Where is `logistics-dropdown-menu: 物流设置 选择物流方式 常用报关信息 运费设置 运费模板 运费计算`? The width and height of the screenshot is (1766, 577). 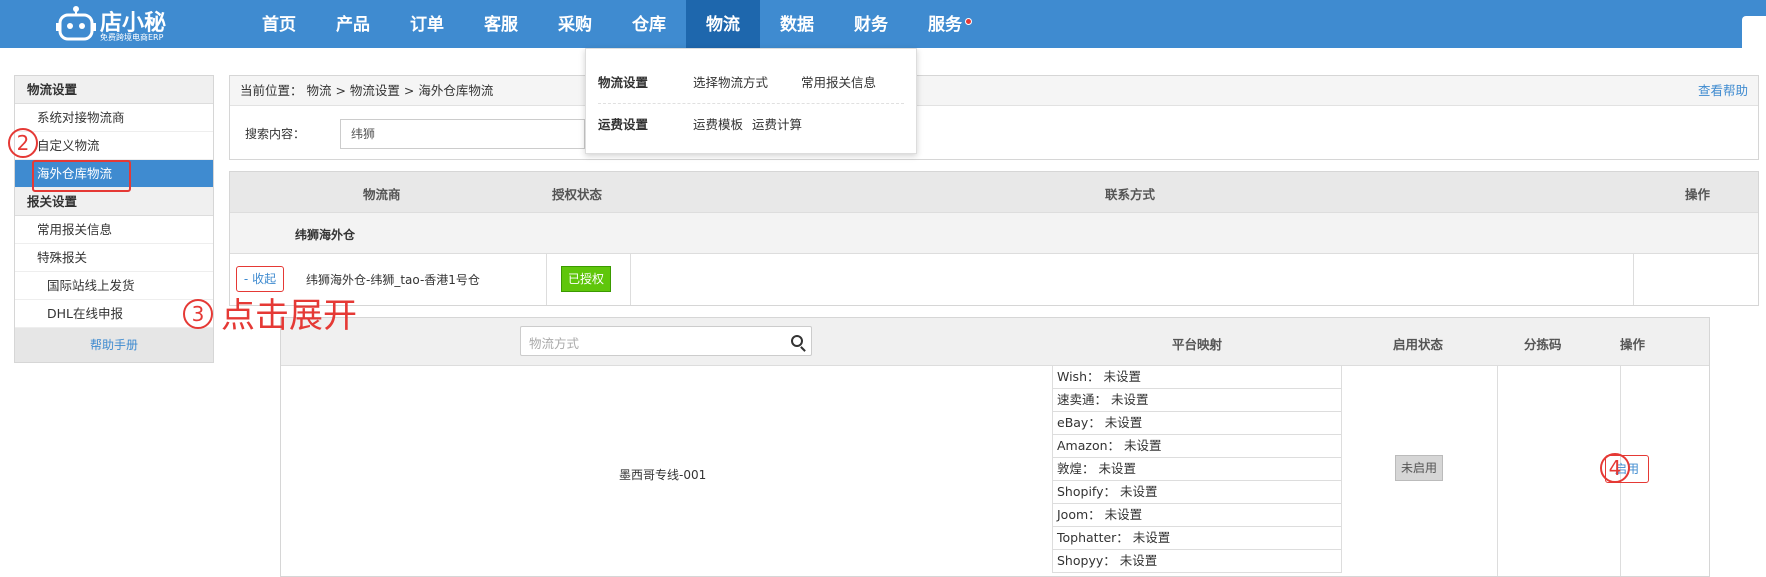
logistics-dropdown-menu: 物流设置 选择物流方式 常用报关信息 运费设置 运费模板 运费计算 is located at coordinates (751, 101).